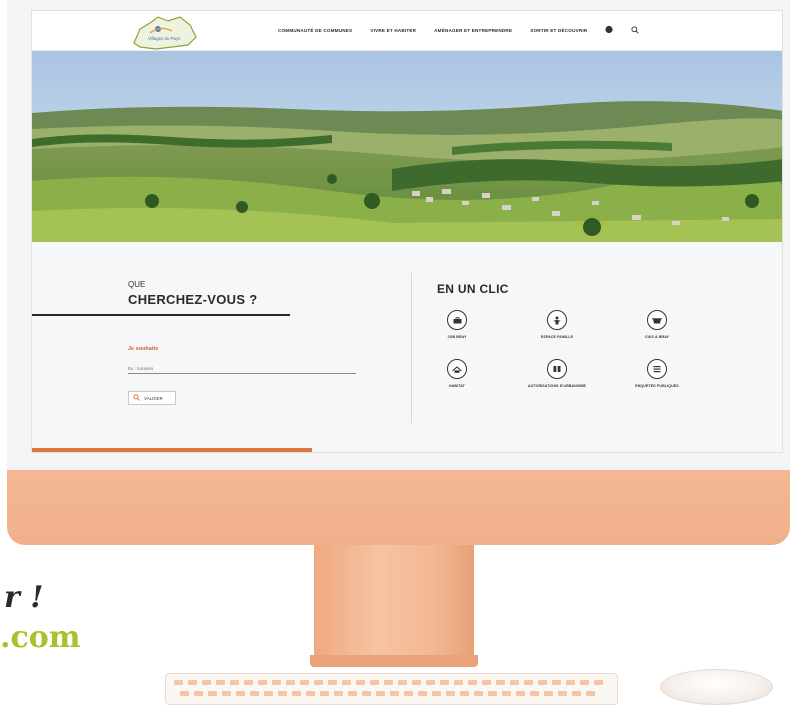 The image size is (790, 705). Describe the element at coordinates (315, 30) in the screenshot. I see `nav-communaute: COMMUNAUTÉ DE COMMUNES` at that location.